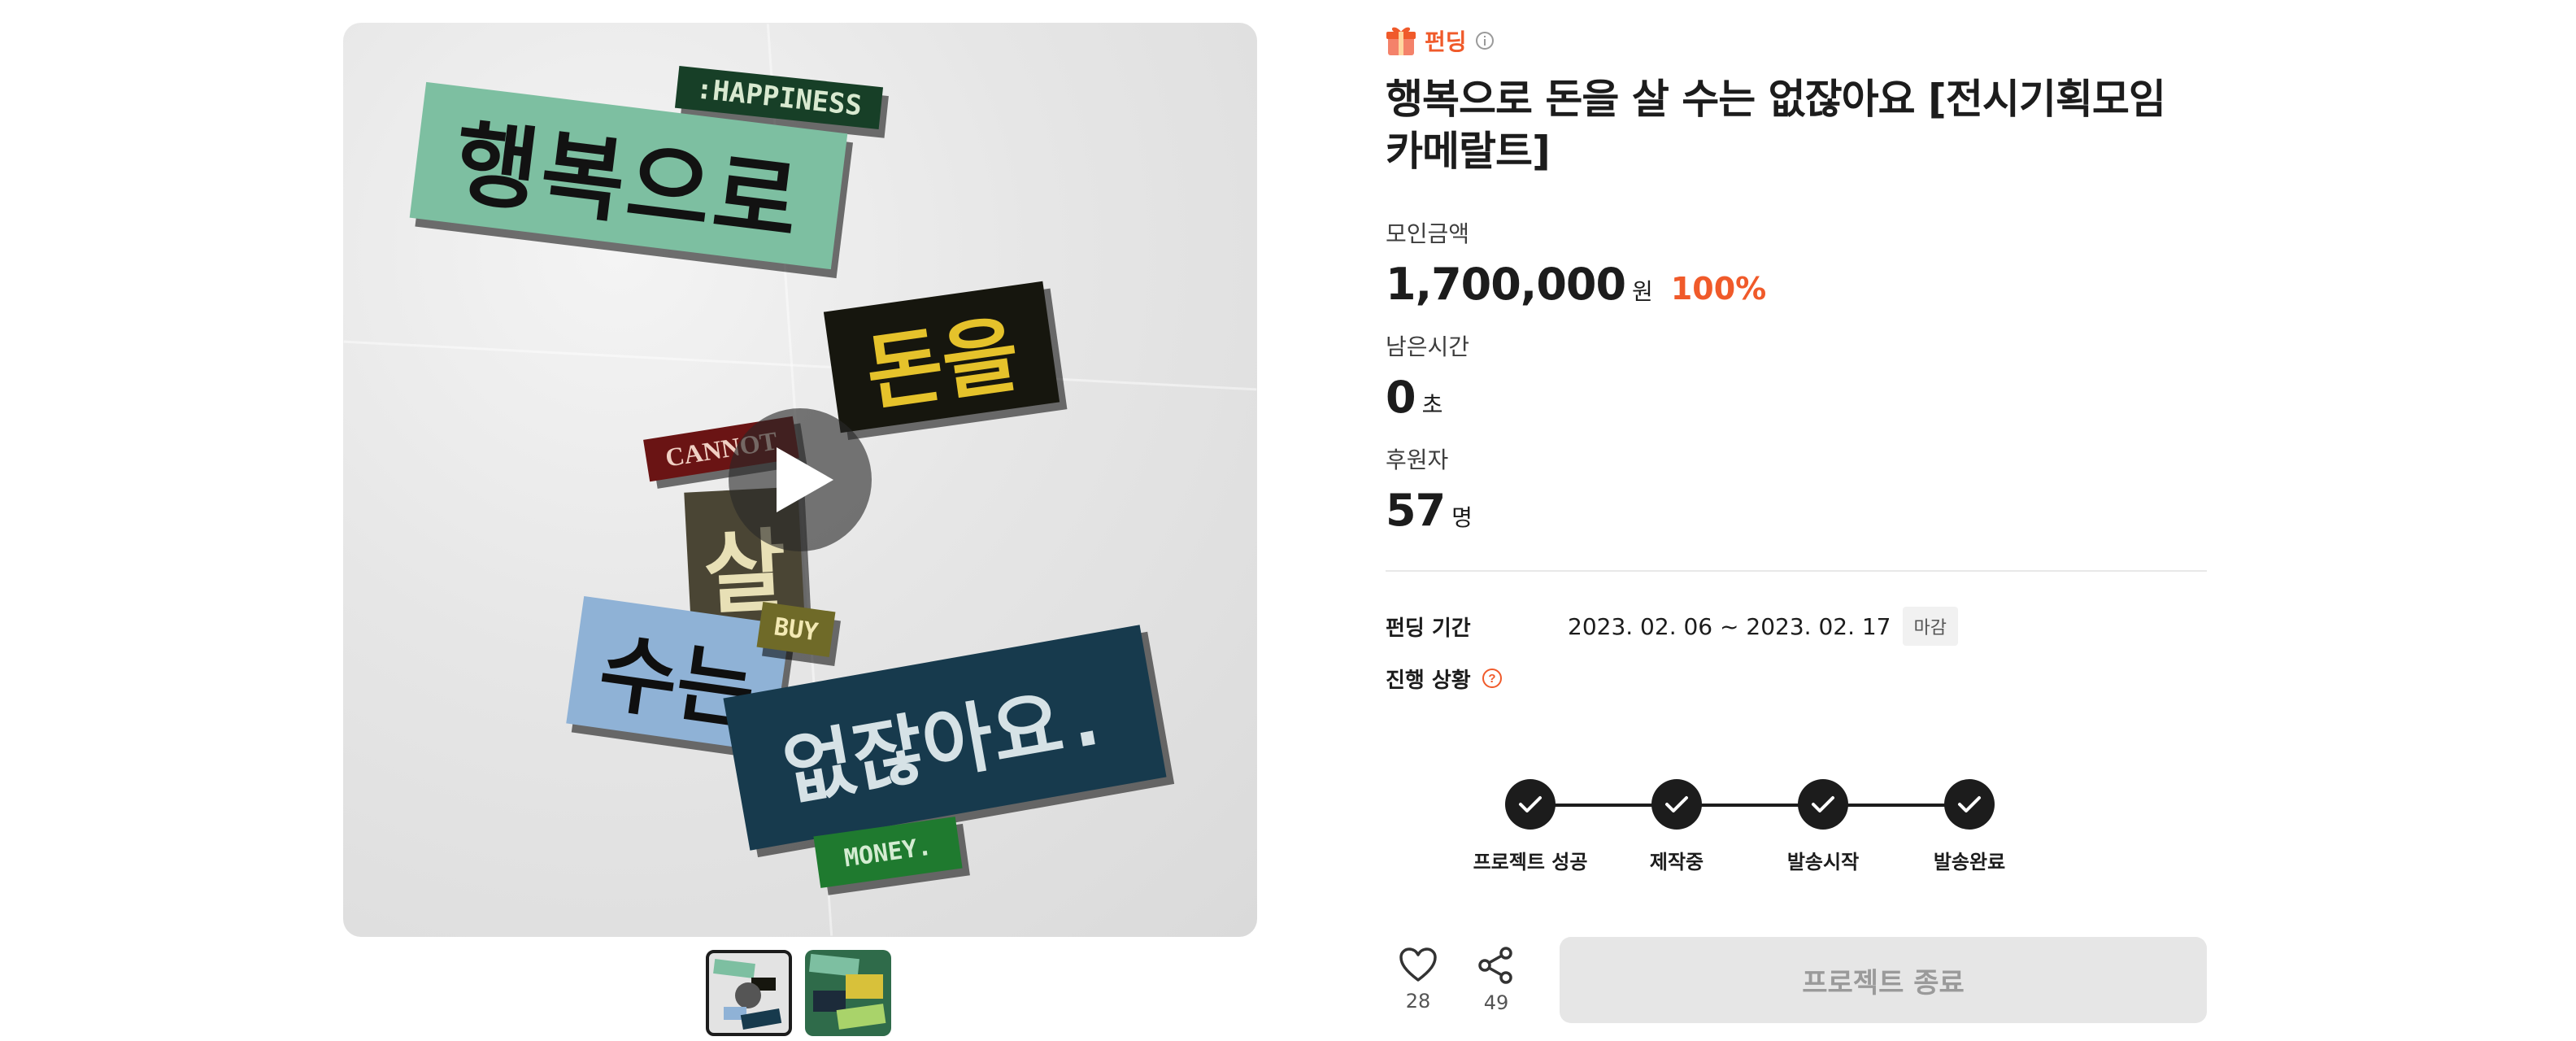 The image size is (2576, 1041). I want to click on step-shipping-started: 발송시작, so click(1823, 822).